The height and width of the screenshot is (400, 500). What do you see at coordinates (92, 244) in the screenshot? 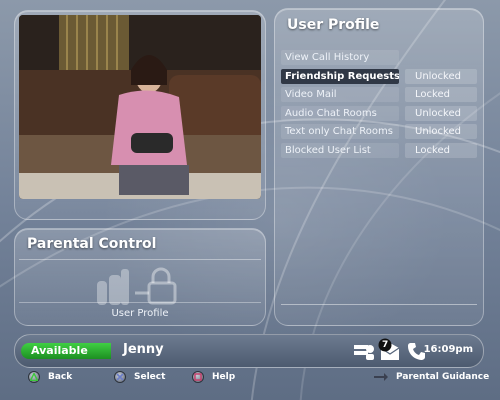
I see `parental-control-title: Parental Control` at bounding box center [92, 244].